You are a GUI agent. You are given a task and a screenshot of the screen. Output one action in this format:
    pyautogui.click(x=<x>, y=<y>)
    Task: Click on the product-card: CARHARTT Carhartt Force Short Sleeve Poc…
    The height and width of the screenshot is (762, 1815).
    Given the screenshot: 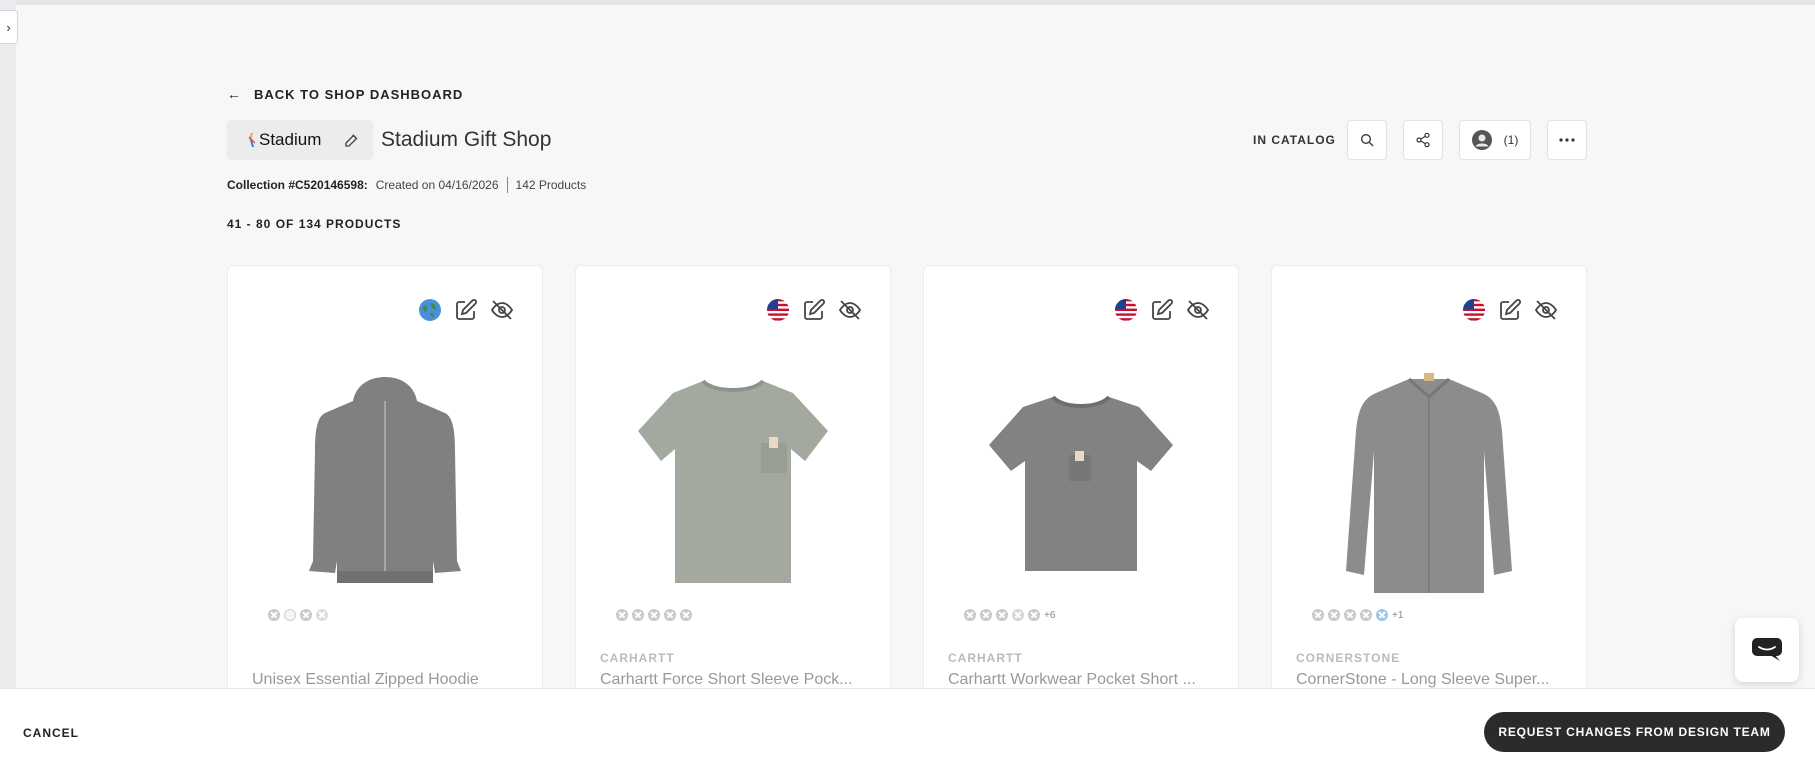 What is the action you would take?
    pyautogui.click(x=733, y=485)
    